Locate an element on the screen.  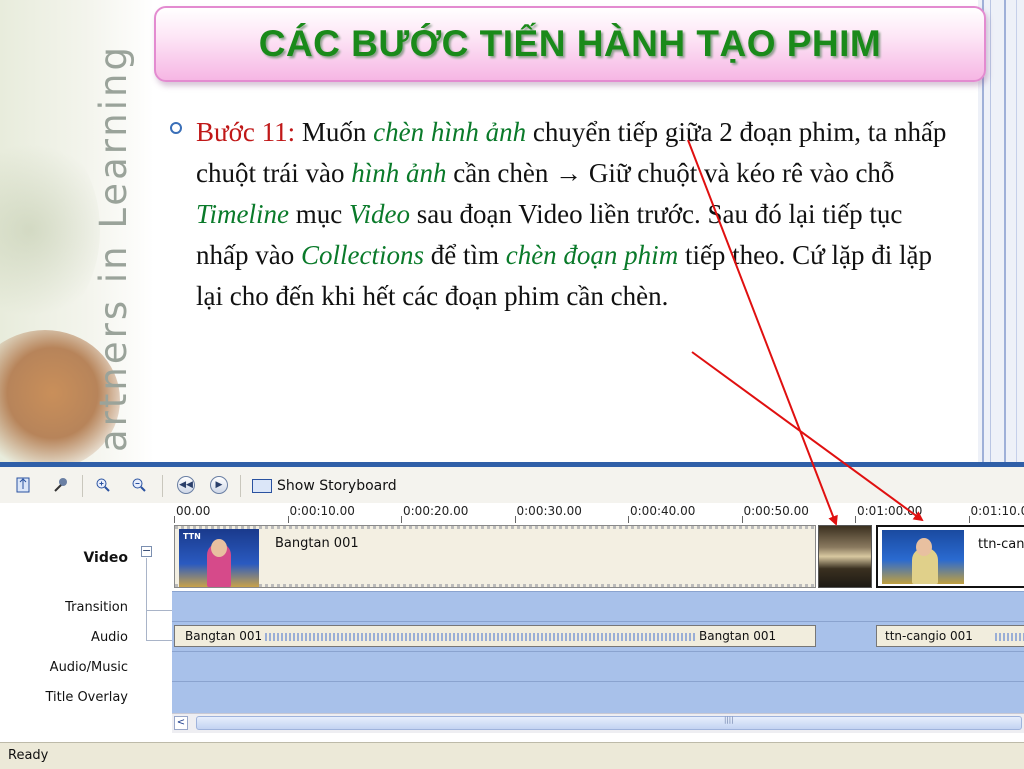
track-label-audio: Audio is located at coordinates (109, 637).